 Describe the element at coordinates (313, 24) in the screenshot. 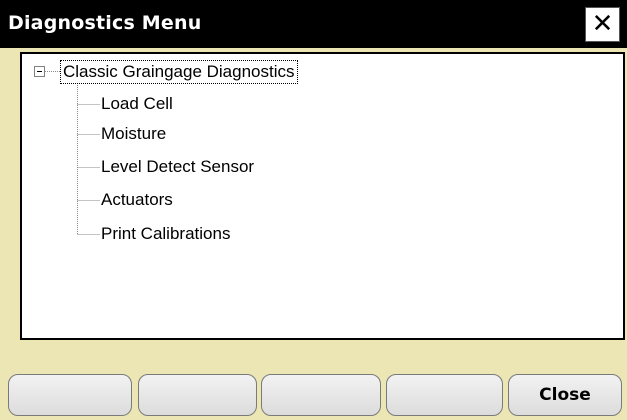

I see `title-bar: Diagnostics Menu ✕` at that location.